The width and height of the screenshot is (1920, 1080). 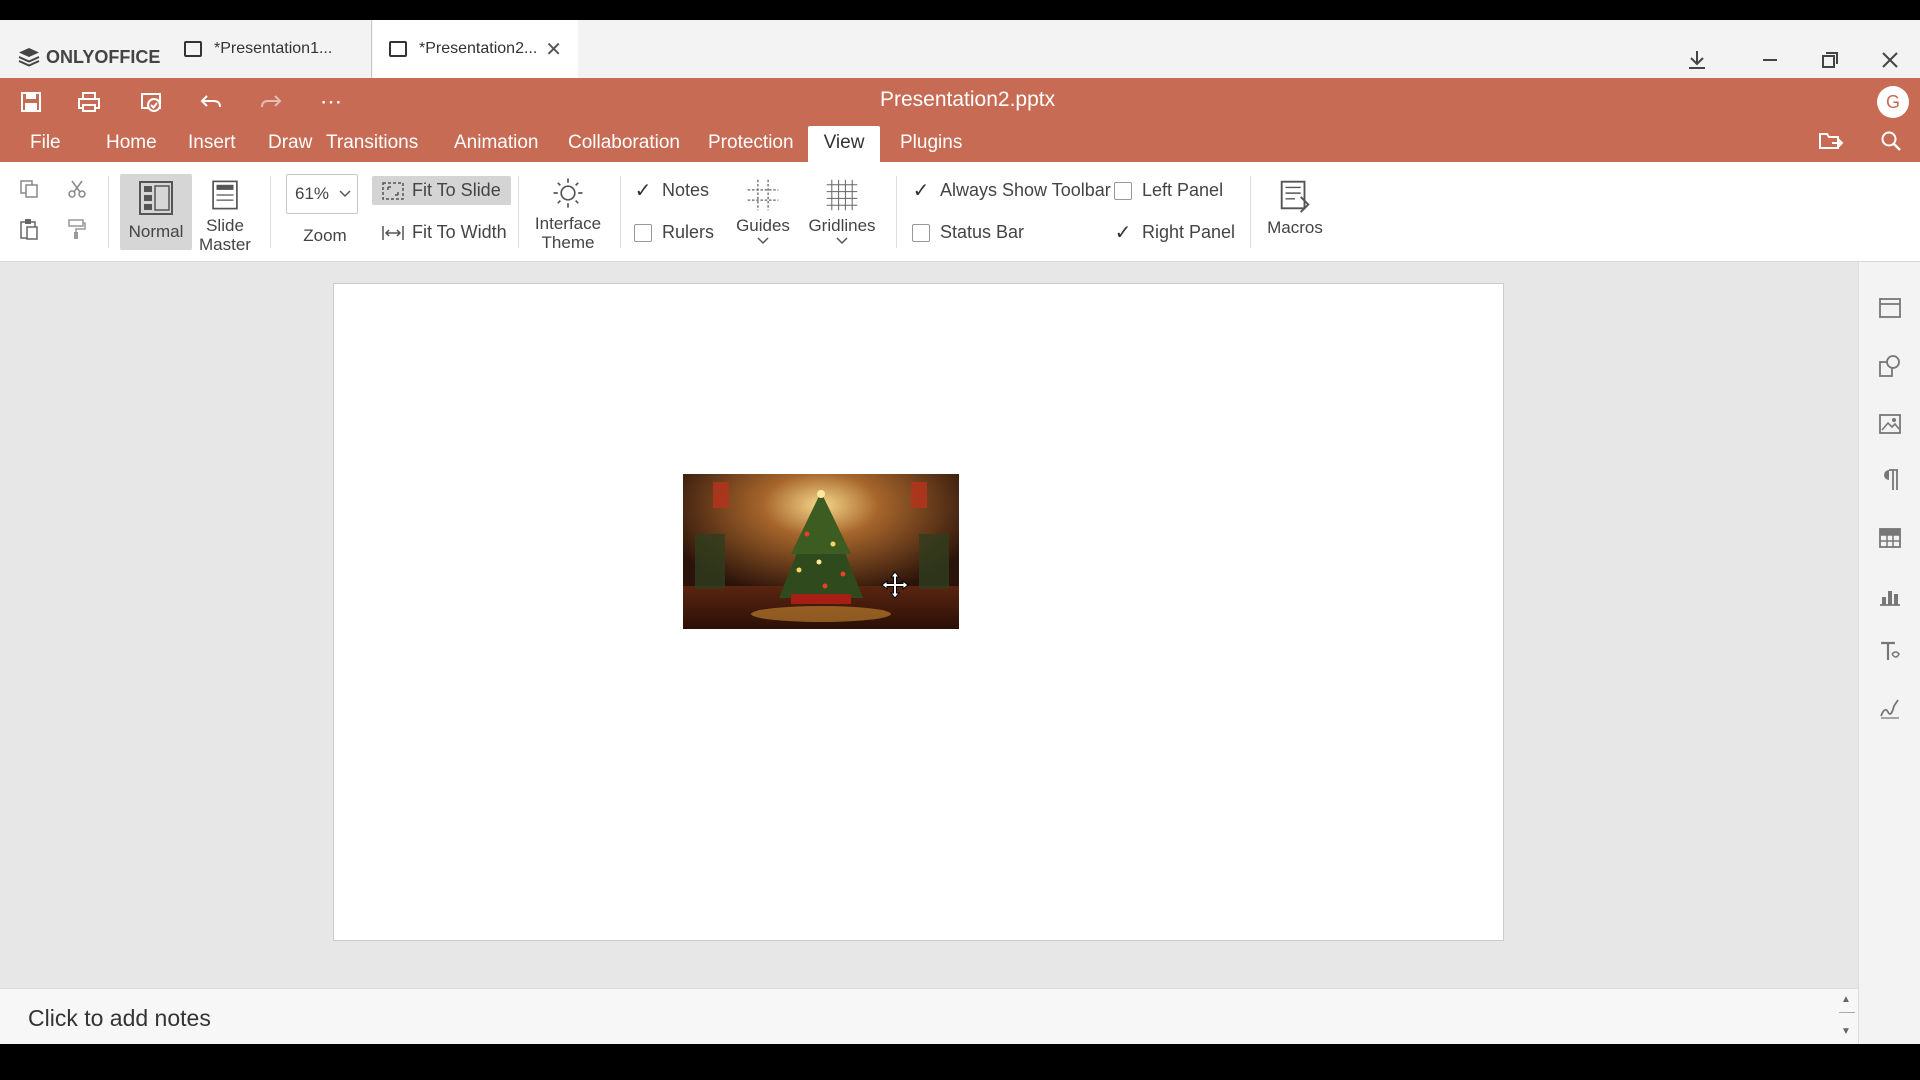 What do you see at coordinates (212, 144) in the screenshot?
I see `menu-insert: Insert` at bounding box center [212, 144].